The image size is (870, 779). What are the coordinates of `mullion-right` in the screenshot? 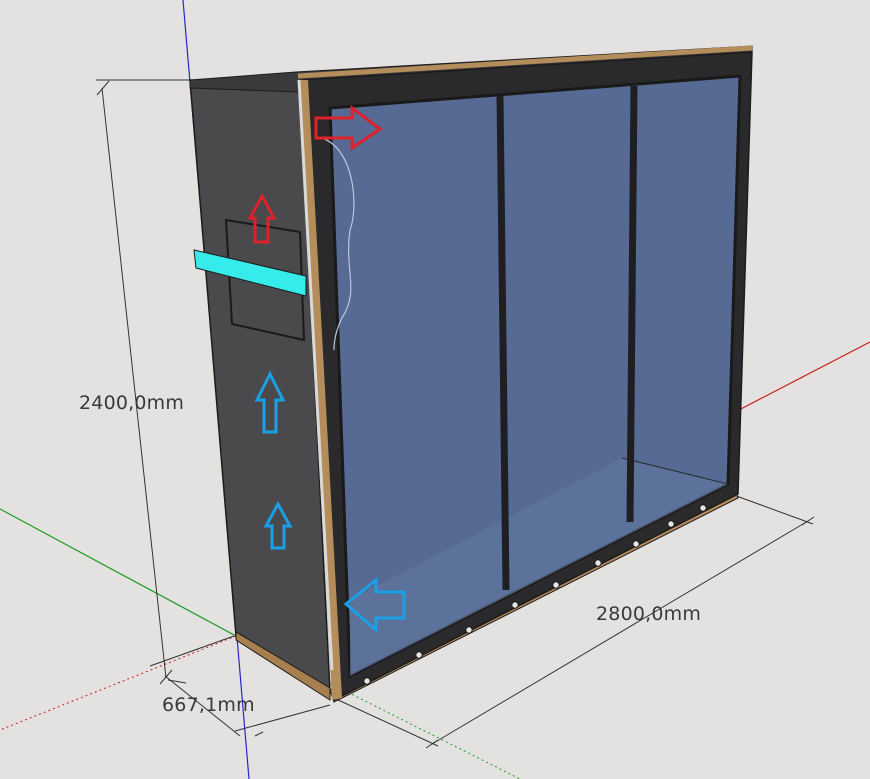 It's located at (632, 304).